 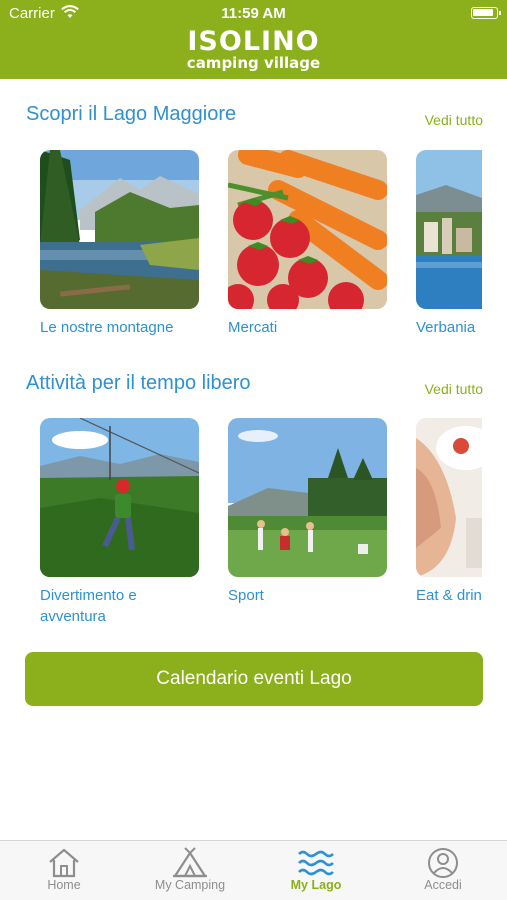 What do you see at coordinates (254, 679) in the screenshot?
I see `calendar-events-button: Calendario eventi Lago` at bounding box center [254, 679].